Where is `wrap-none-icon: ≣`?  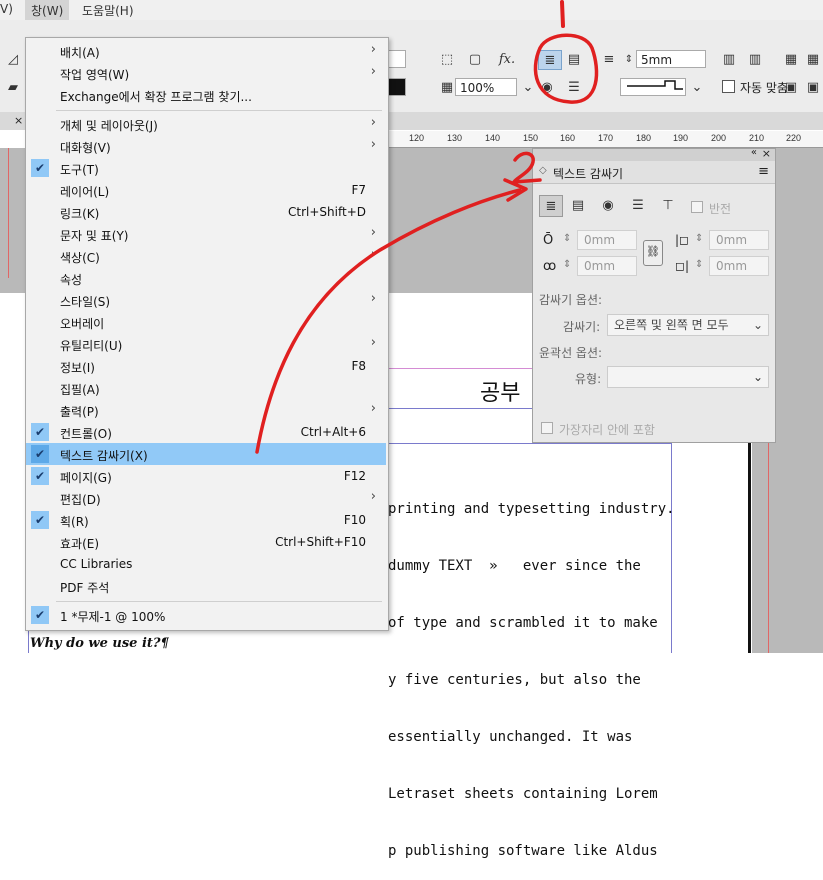 wrap-none-icon: ≣ is located at coordinates (550, 60).